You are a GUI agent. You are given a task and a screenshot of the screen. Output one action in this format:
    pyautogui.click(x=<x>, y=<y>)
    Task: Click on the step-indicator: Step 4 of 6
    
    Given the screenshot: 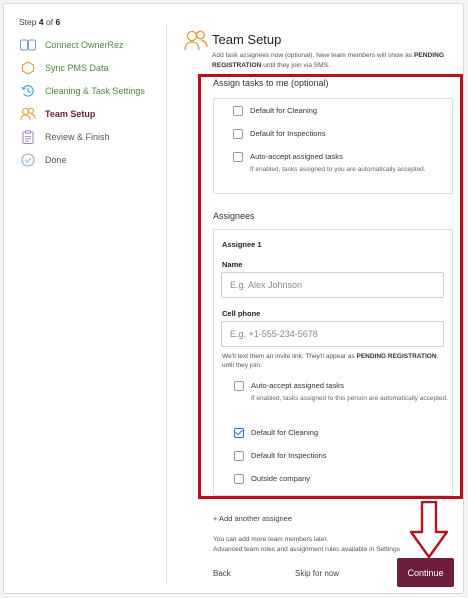 What is the action you would take?
    pyautogui.click(x=39, y=22)
    